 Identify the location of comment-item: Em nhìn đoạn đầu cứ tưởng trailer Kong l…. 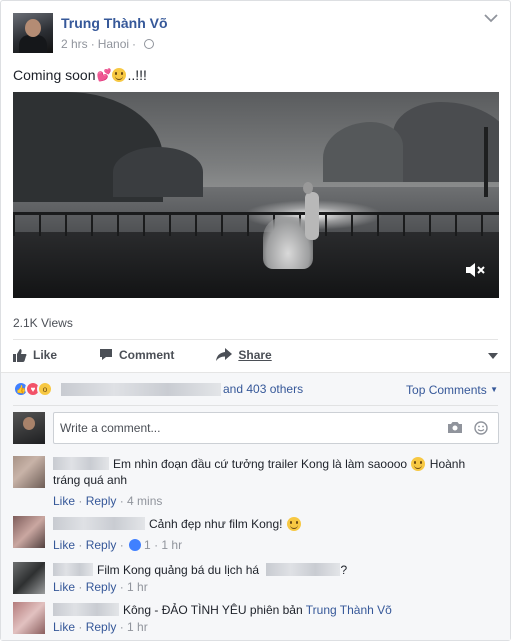
(256, 484).